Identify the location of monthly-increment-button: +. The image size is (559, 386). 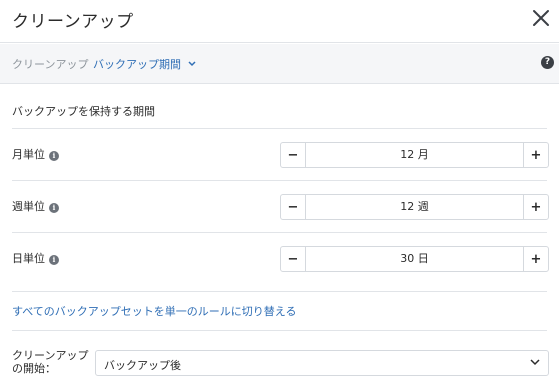
(535, 155).